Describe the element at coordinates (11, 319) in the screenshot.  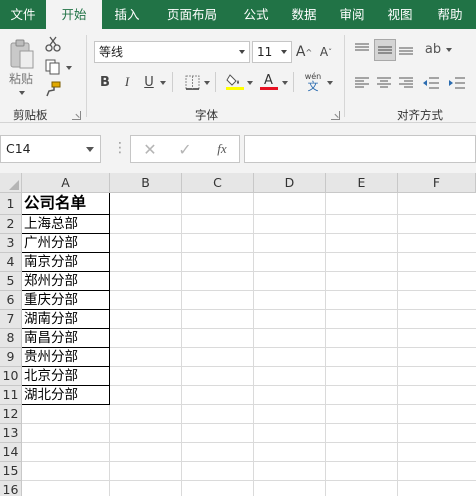
I see `row-header-7: 7` at that location.